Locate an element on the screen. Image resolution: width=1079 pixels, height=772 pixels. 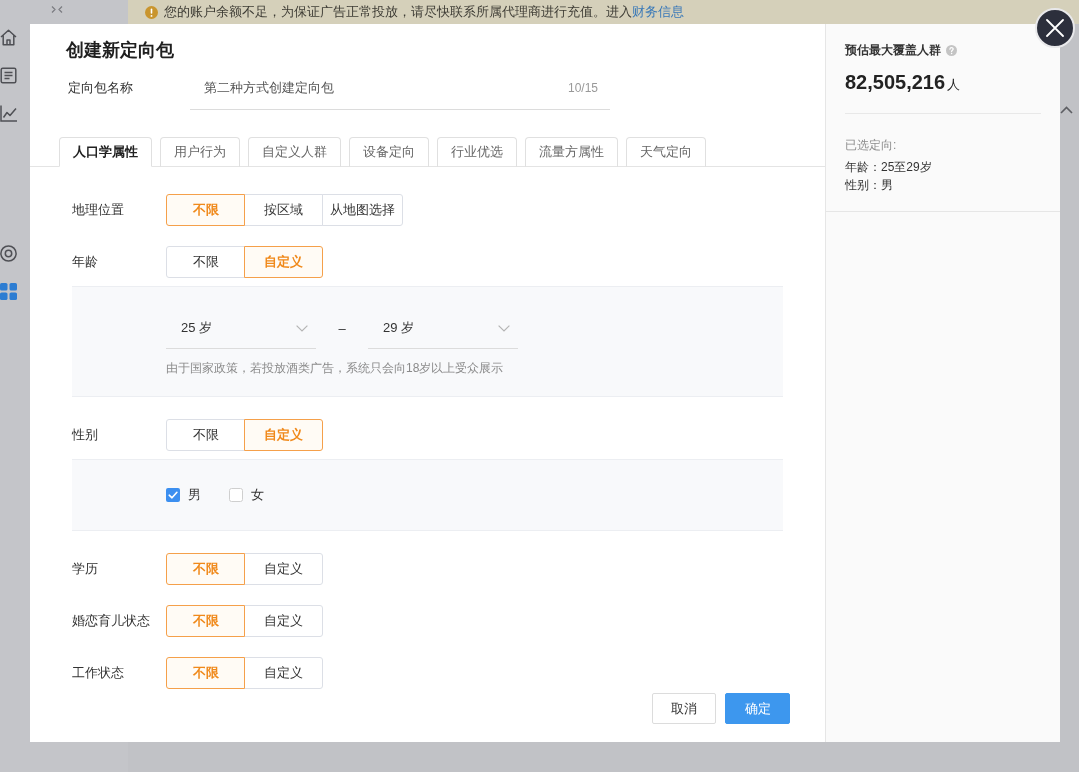
age-select: 25 岁 is located at coordinates (241, 328).